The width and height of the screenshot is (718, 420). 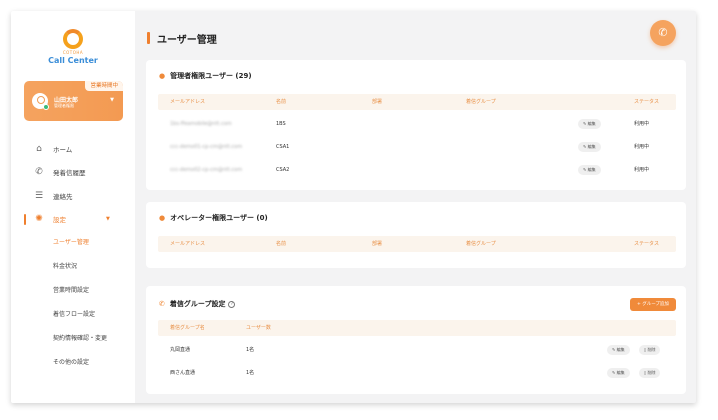 I want to click on card-title: ● オペレーター権限ユーザー (0), so click(x=213, y=218).